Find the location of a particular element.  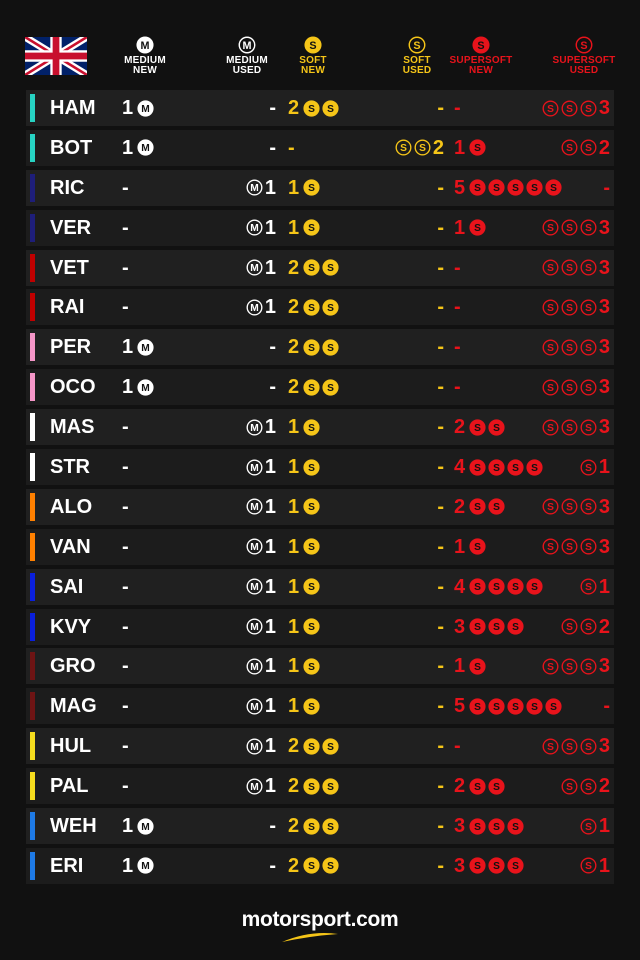

tyre-count-ssu: - is located at coordinates (606, 706).